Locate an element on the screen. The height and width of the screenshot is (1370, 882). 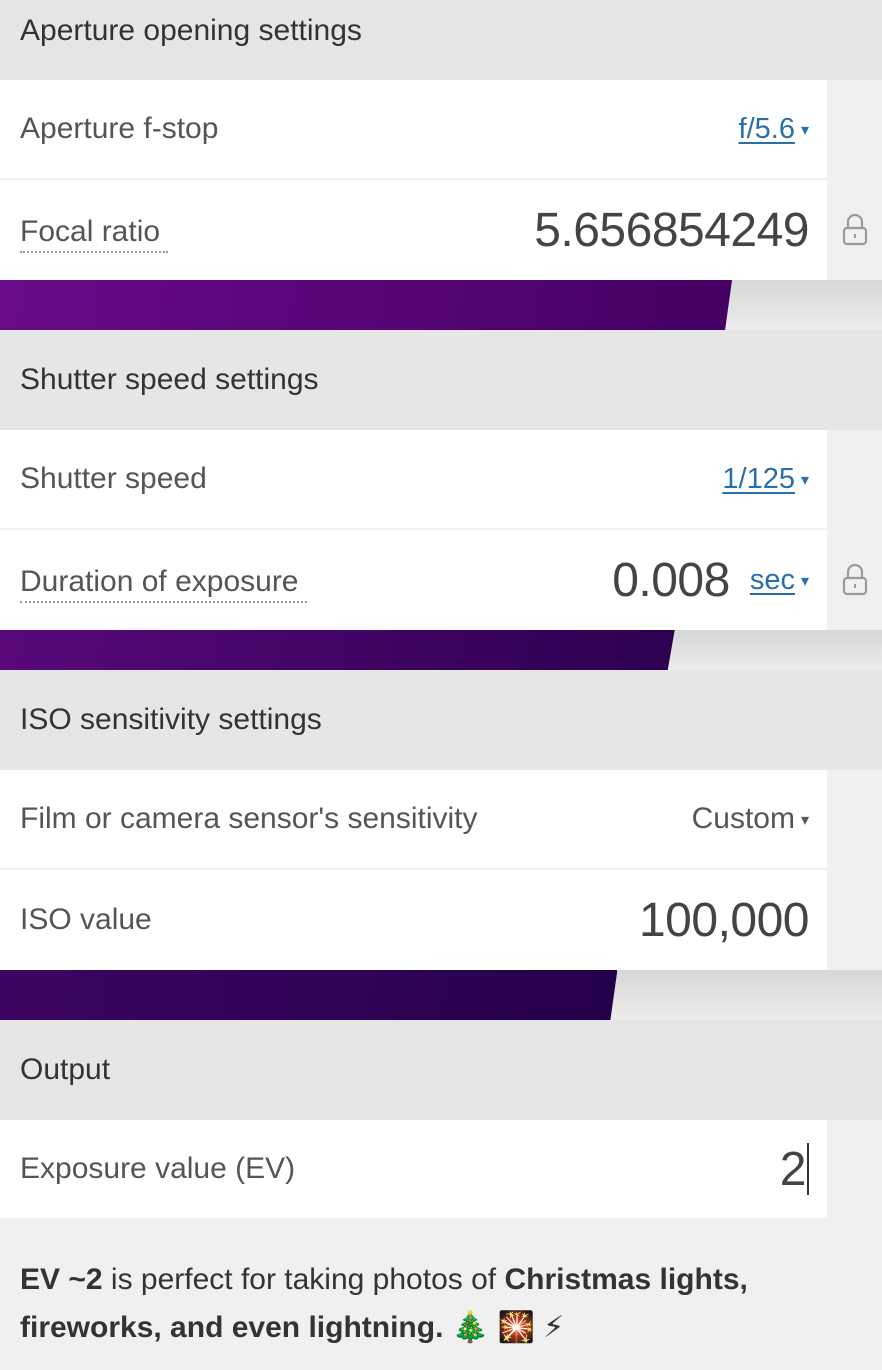
aperture-section-header: Aperture opening settings is located at coordinates (441, 40).